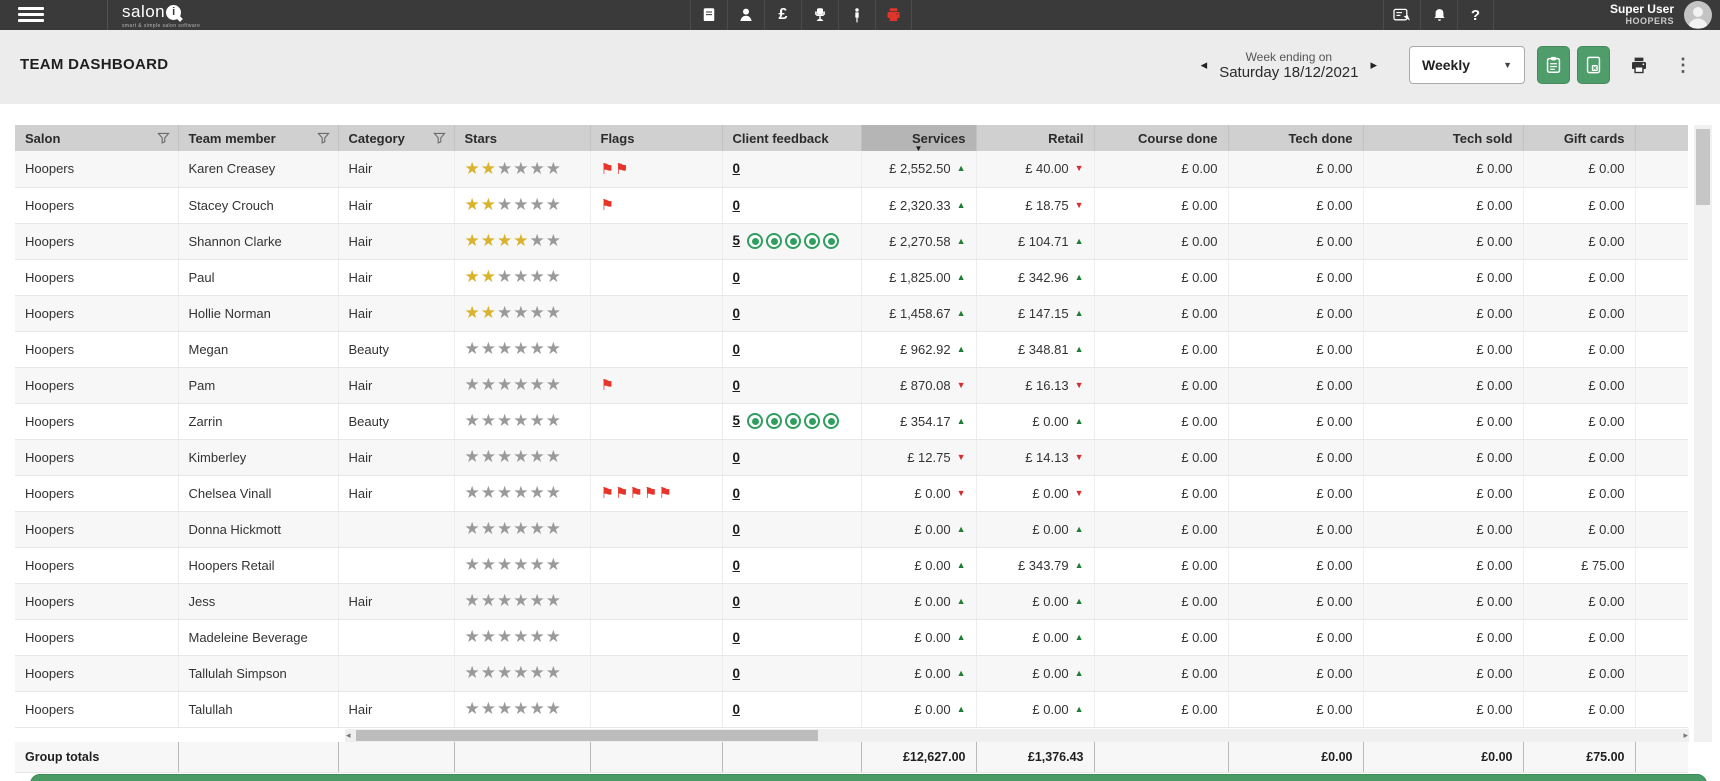 Image resolution: width=1720 pixels, height=781 pixels. I want to click on next-week-button: ▸, so click(1373, 65).